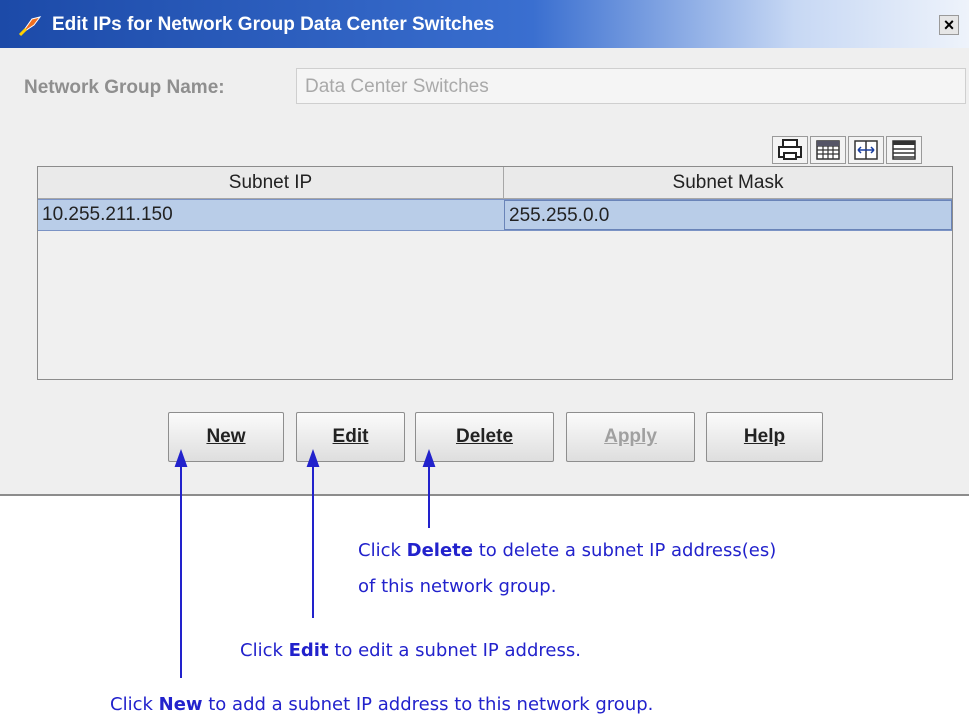 The width and height of the screenshot is (969, 724). I want to click on delete-annotation-key: Delete, so click(439, 550).